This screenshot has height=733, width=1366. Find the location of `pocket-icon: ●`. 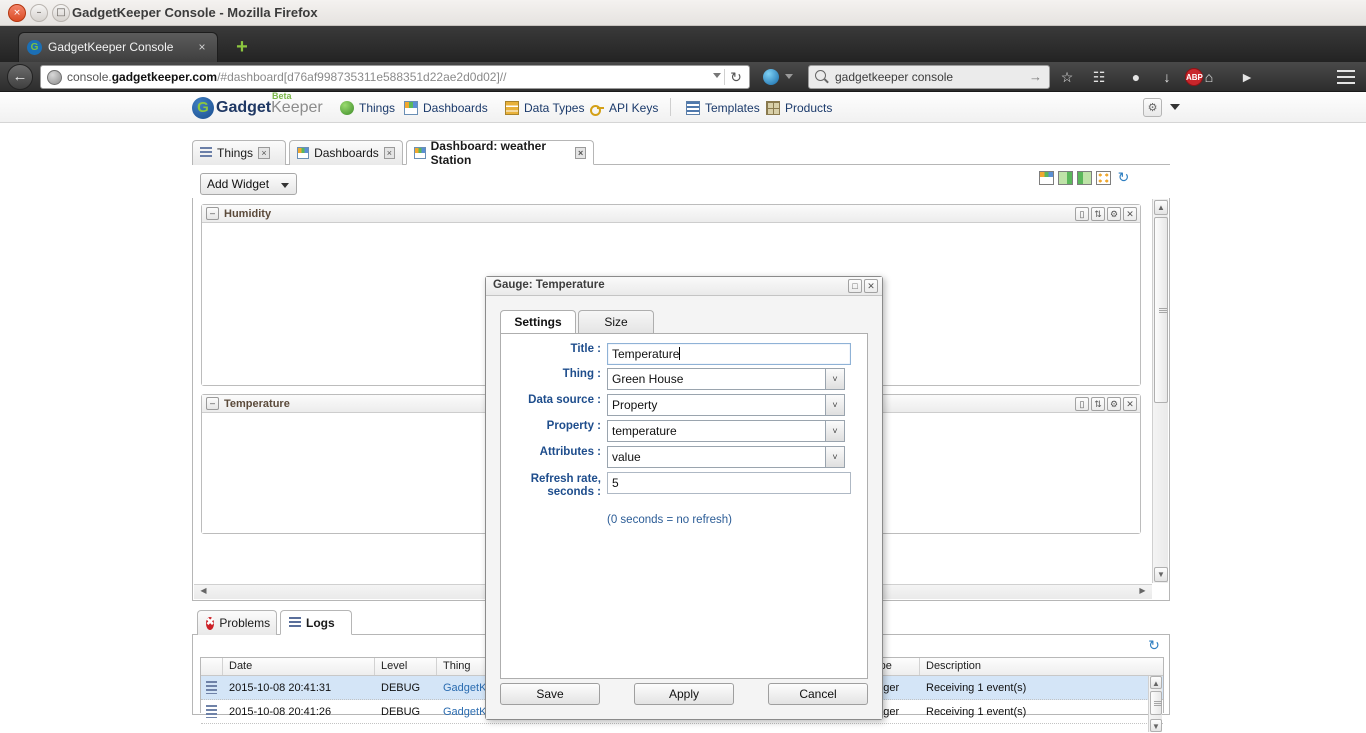

pocket-icon: ● is located at coordinates (1136, 77).